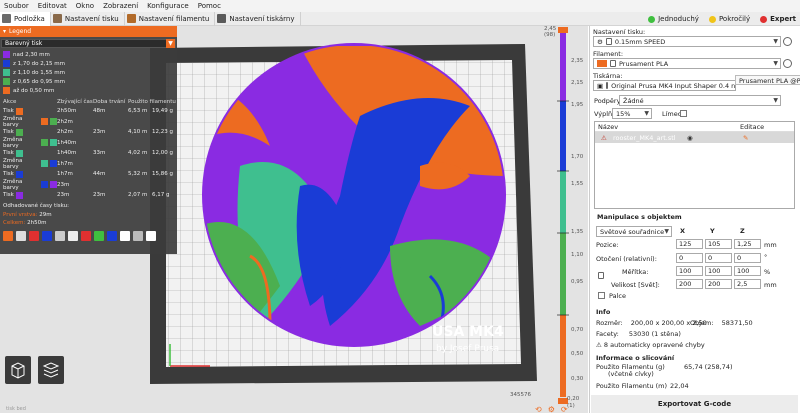  Describe the element at coordinates (673, 19) in the screenshot. I see `mode-simple: Jednoduchý` at that location.